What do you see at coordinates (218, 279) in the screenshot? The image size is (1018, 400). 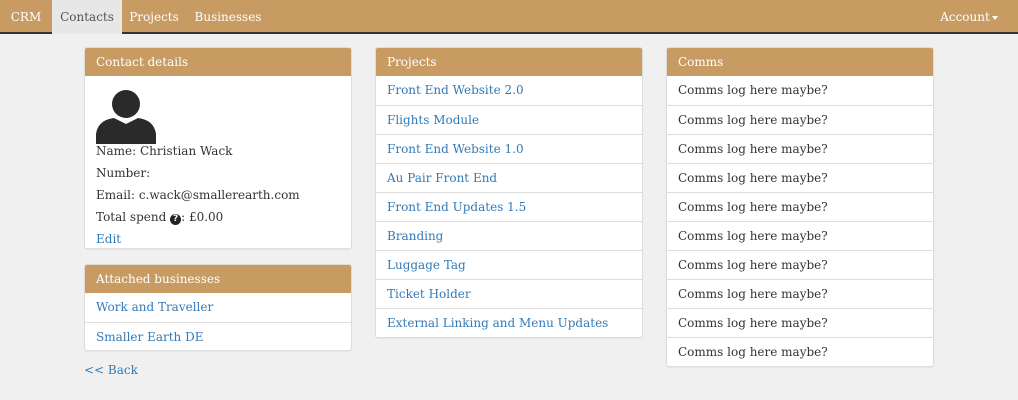 I see `attached-businesses-heading: Attached businesses` at bounding box center [218, 279].